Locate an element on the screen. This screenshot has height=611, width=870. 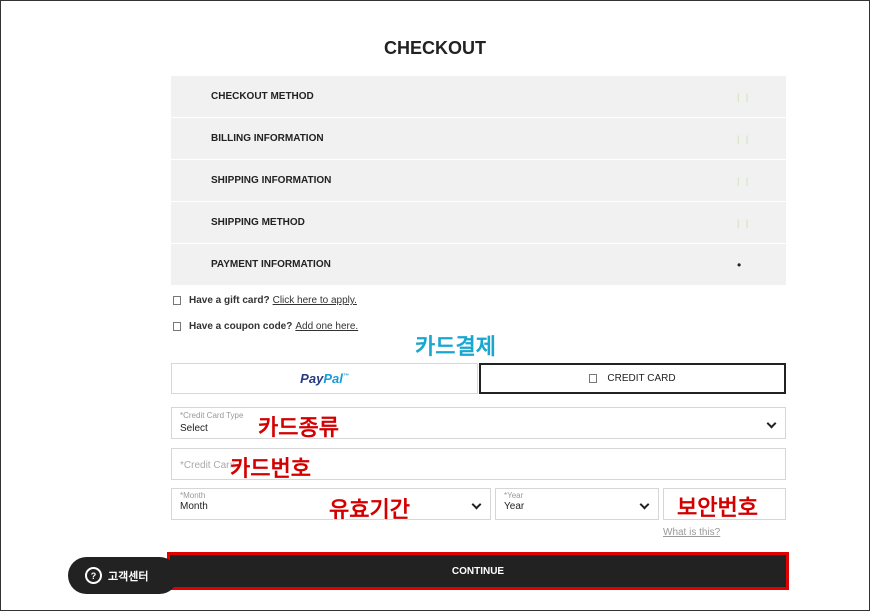
paypal-tab: PayPal™ is located at coordinates (324, 378).